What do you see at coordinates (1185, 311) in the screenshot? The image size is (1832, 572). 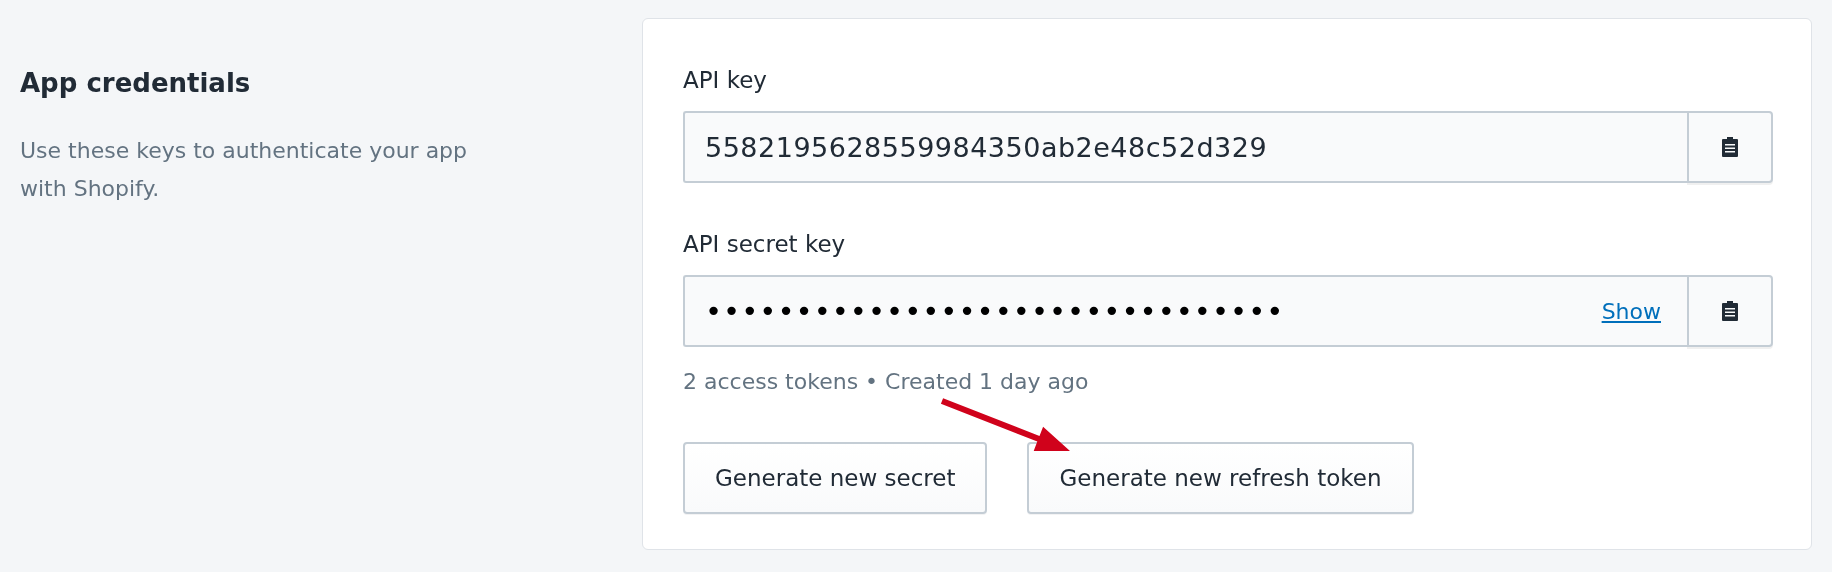 I see `input-field: •••••••••••••••••••••••••••••••• Show` at bounding box center [1185, 311].